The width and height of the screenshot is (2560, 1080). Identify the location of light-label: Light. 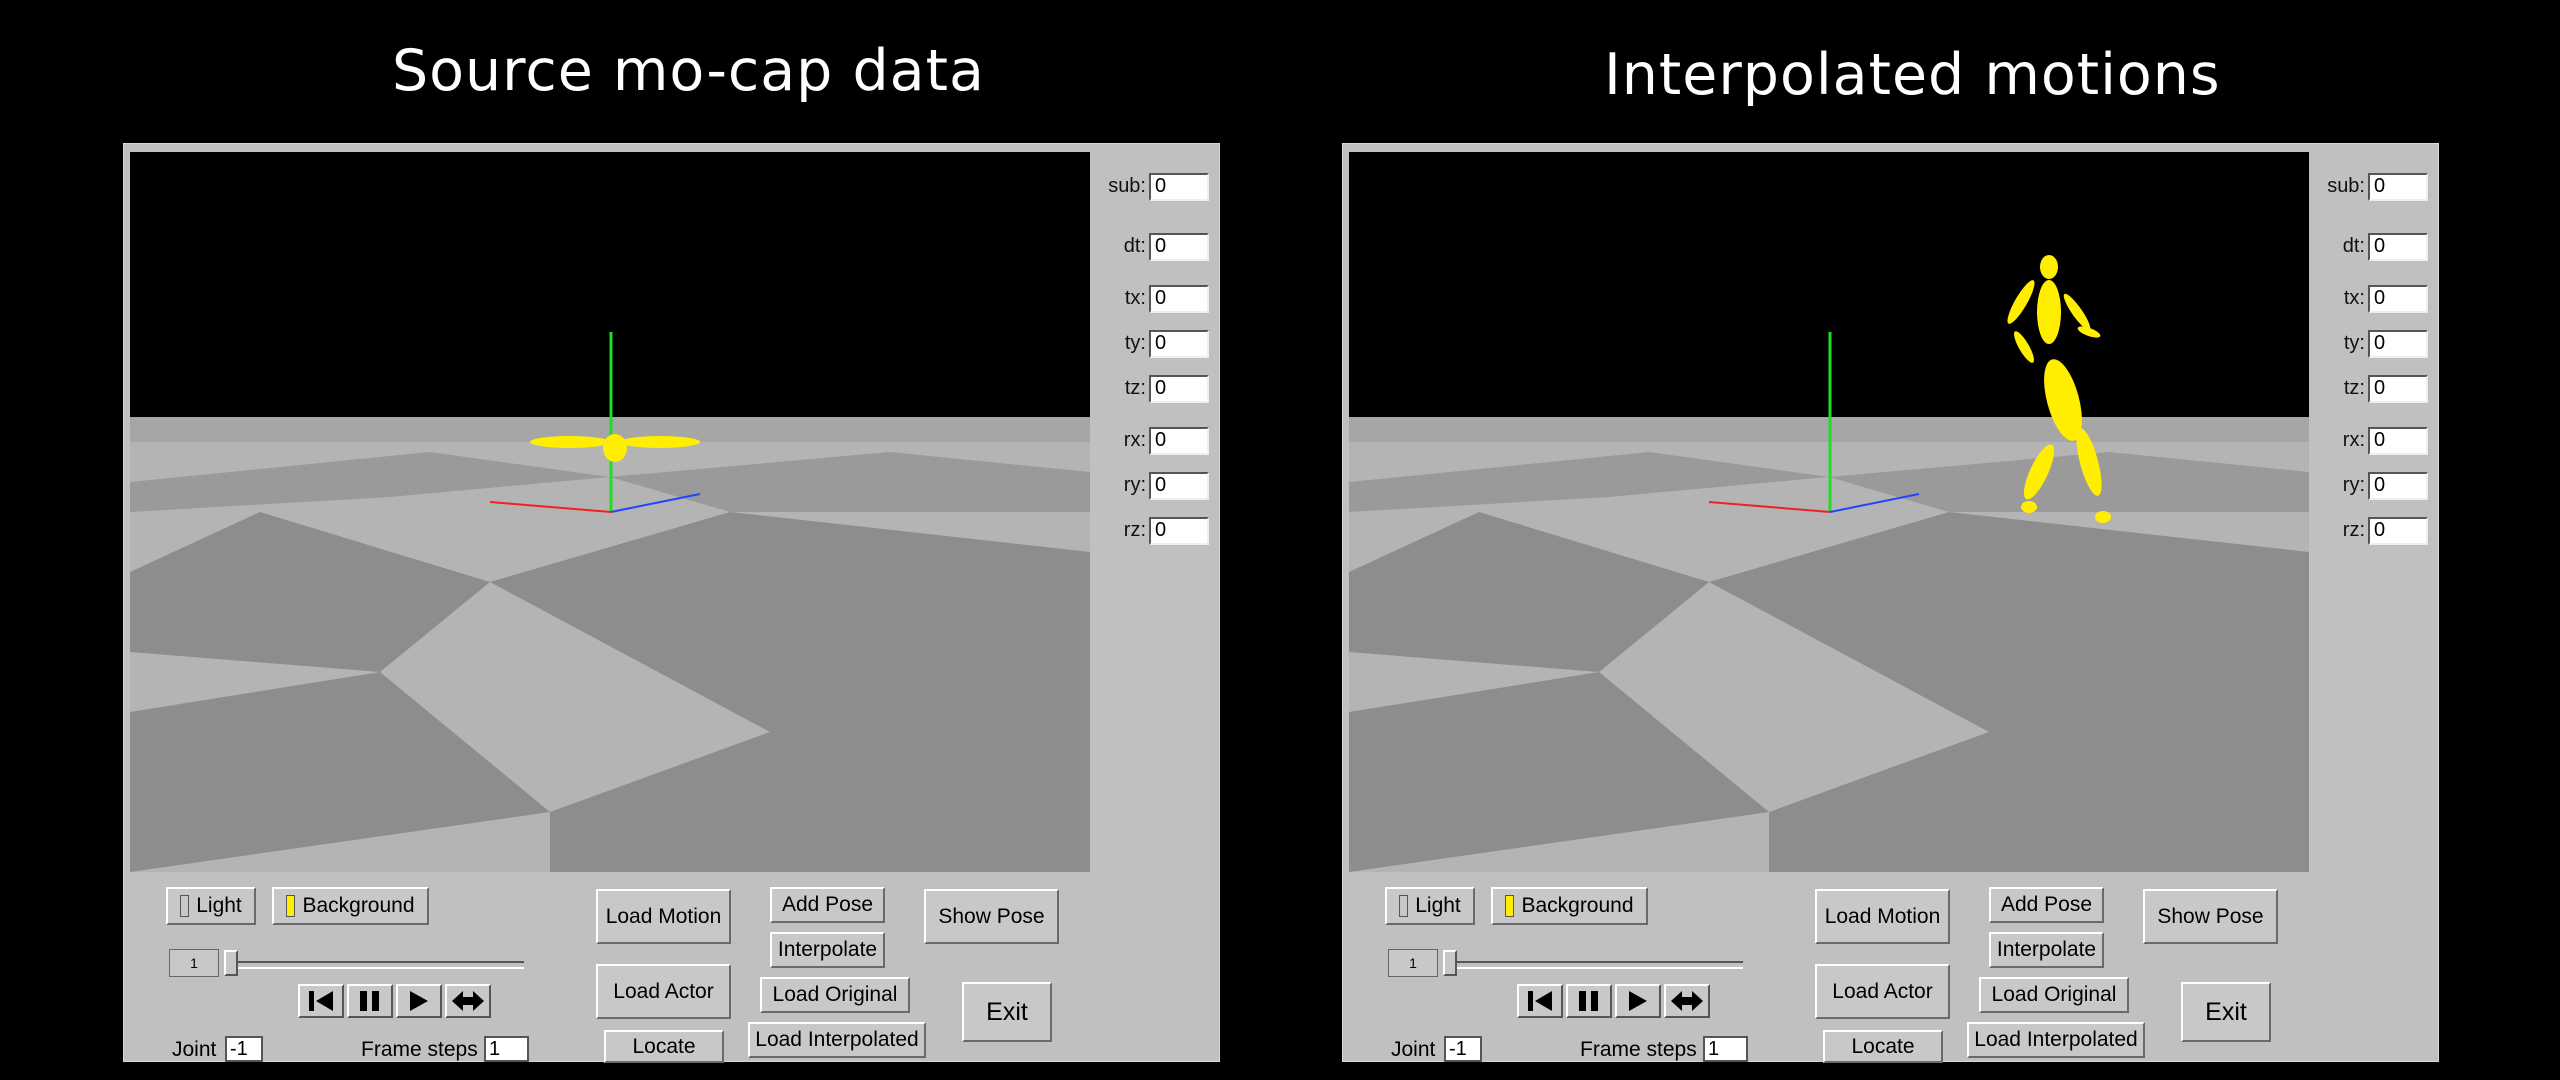
(219, 905).